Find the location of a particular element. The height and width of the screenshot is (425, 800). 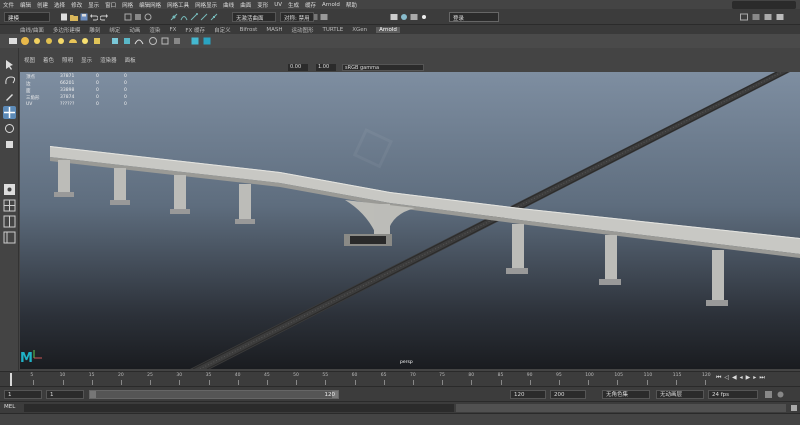

light-portal-icon is located at coordinates (97, 41).